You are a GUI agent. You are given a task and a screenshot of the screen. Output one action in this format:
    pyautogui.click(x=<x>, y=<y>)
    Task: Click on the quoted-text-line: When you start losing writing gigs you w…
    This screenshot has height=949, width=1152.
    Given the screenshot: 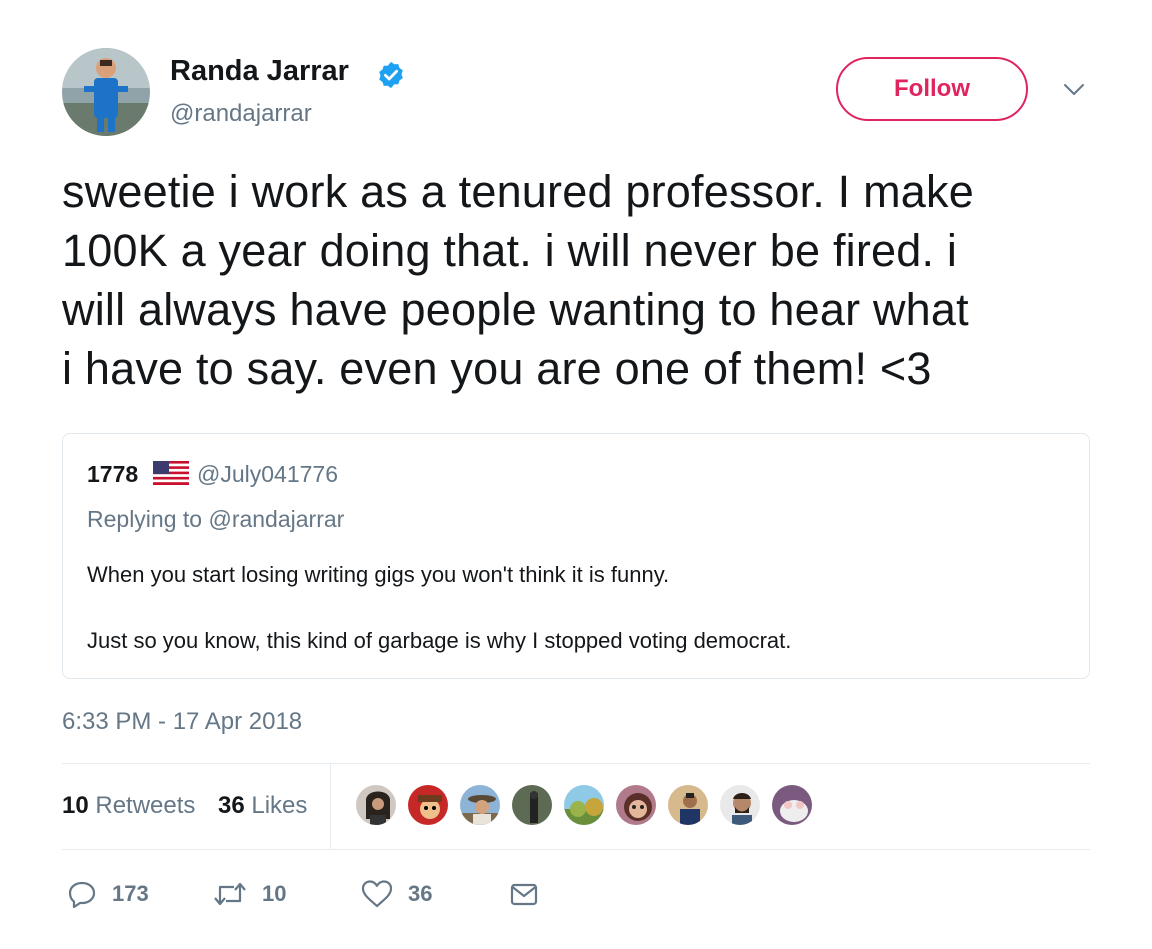 What is the action you would take?
    pyautogui.click(x=378, y=574)
    